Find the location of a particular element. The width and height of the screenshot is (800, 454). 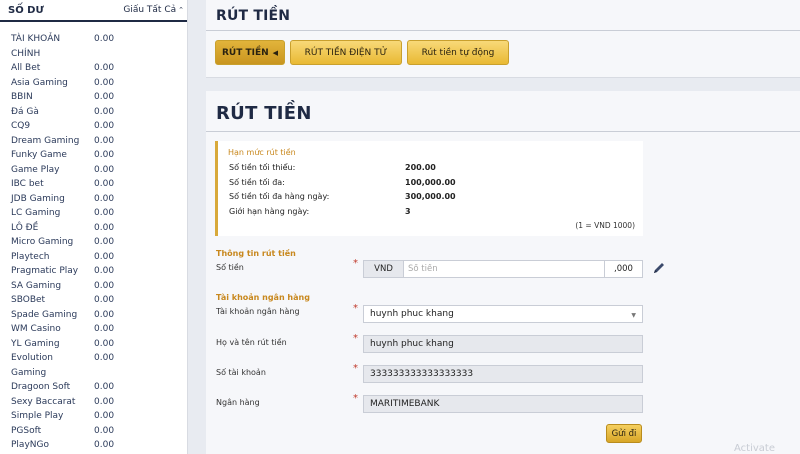

tab-e-withdraw: RÚT TIỀN ĐIỆN TỬ is located at coordinates (346, 52).